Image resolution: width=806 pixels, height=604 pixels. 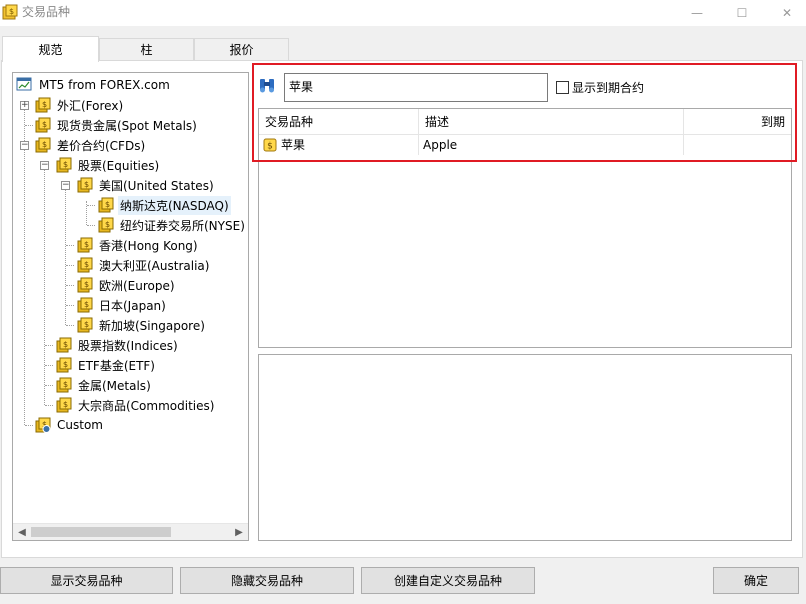 I want to click on ok-button: 确定, so click(x=756, y=580).